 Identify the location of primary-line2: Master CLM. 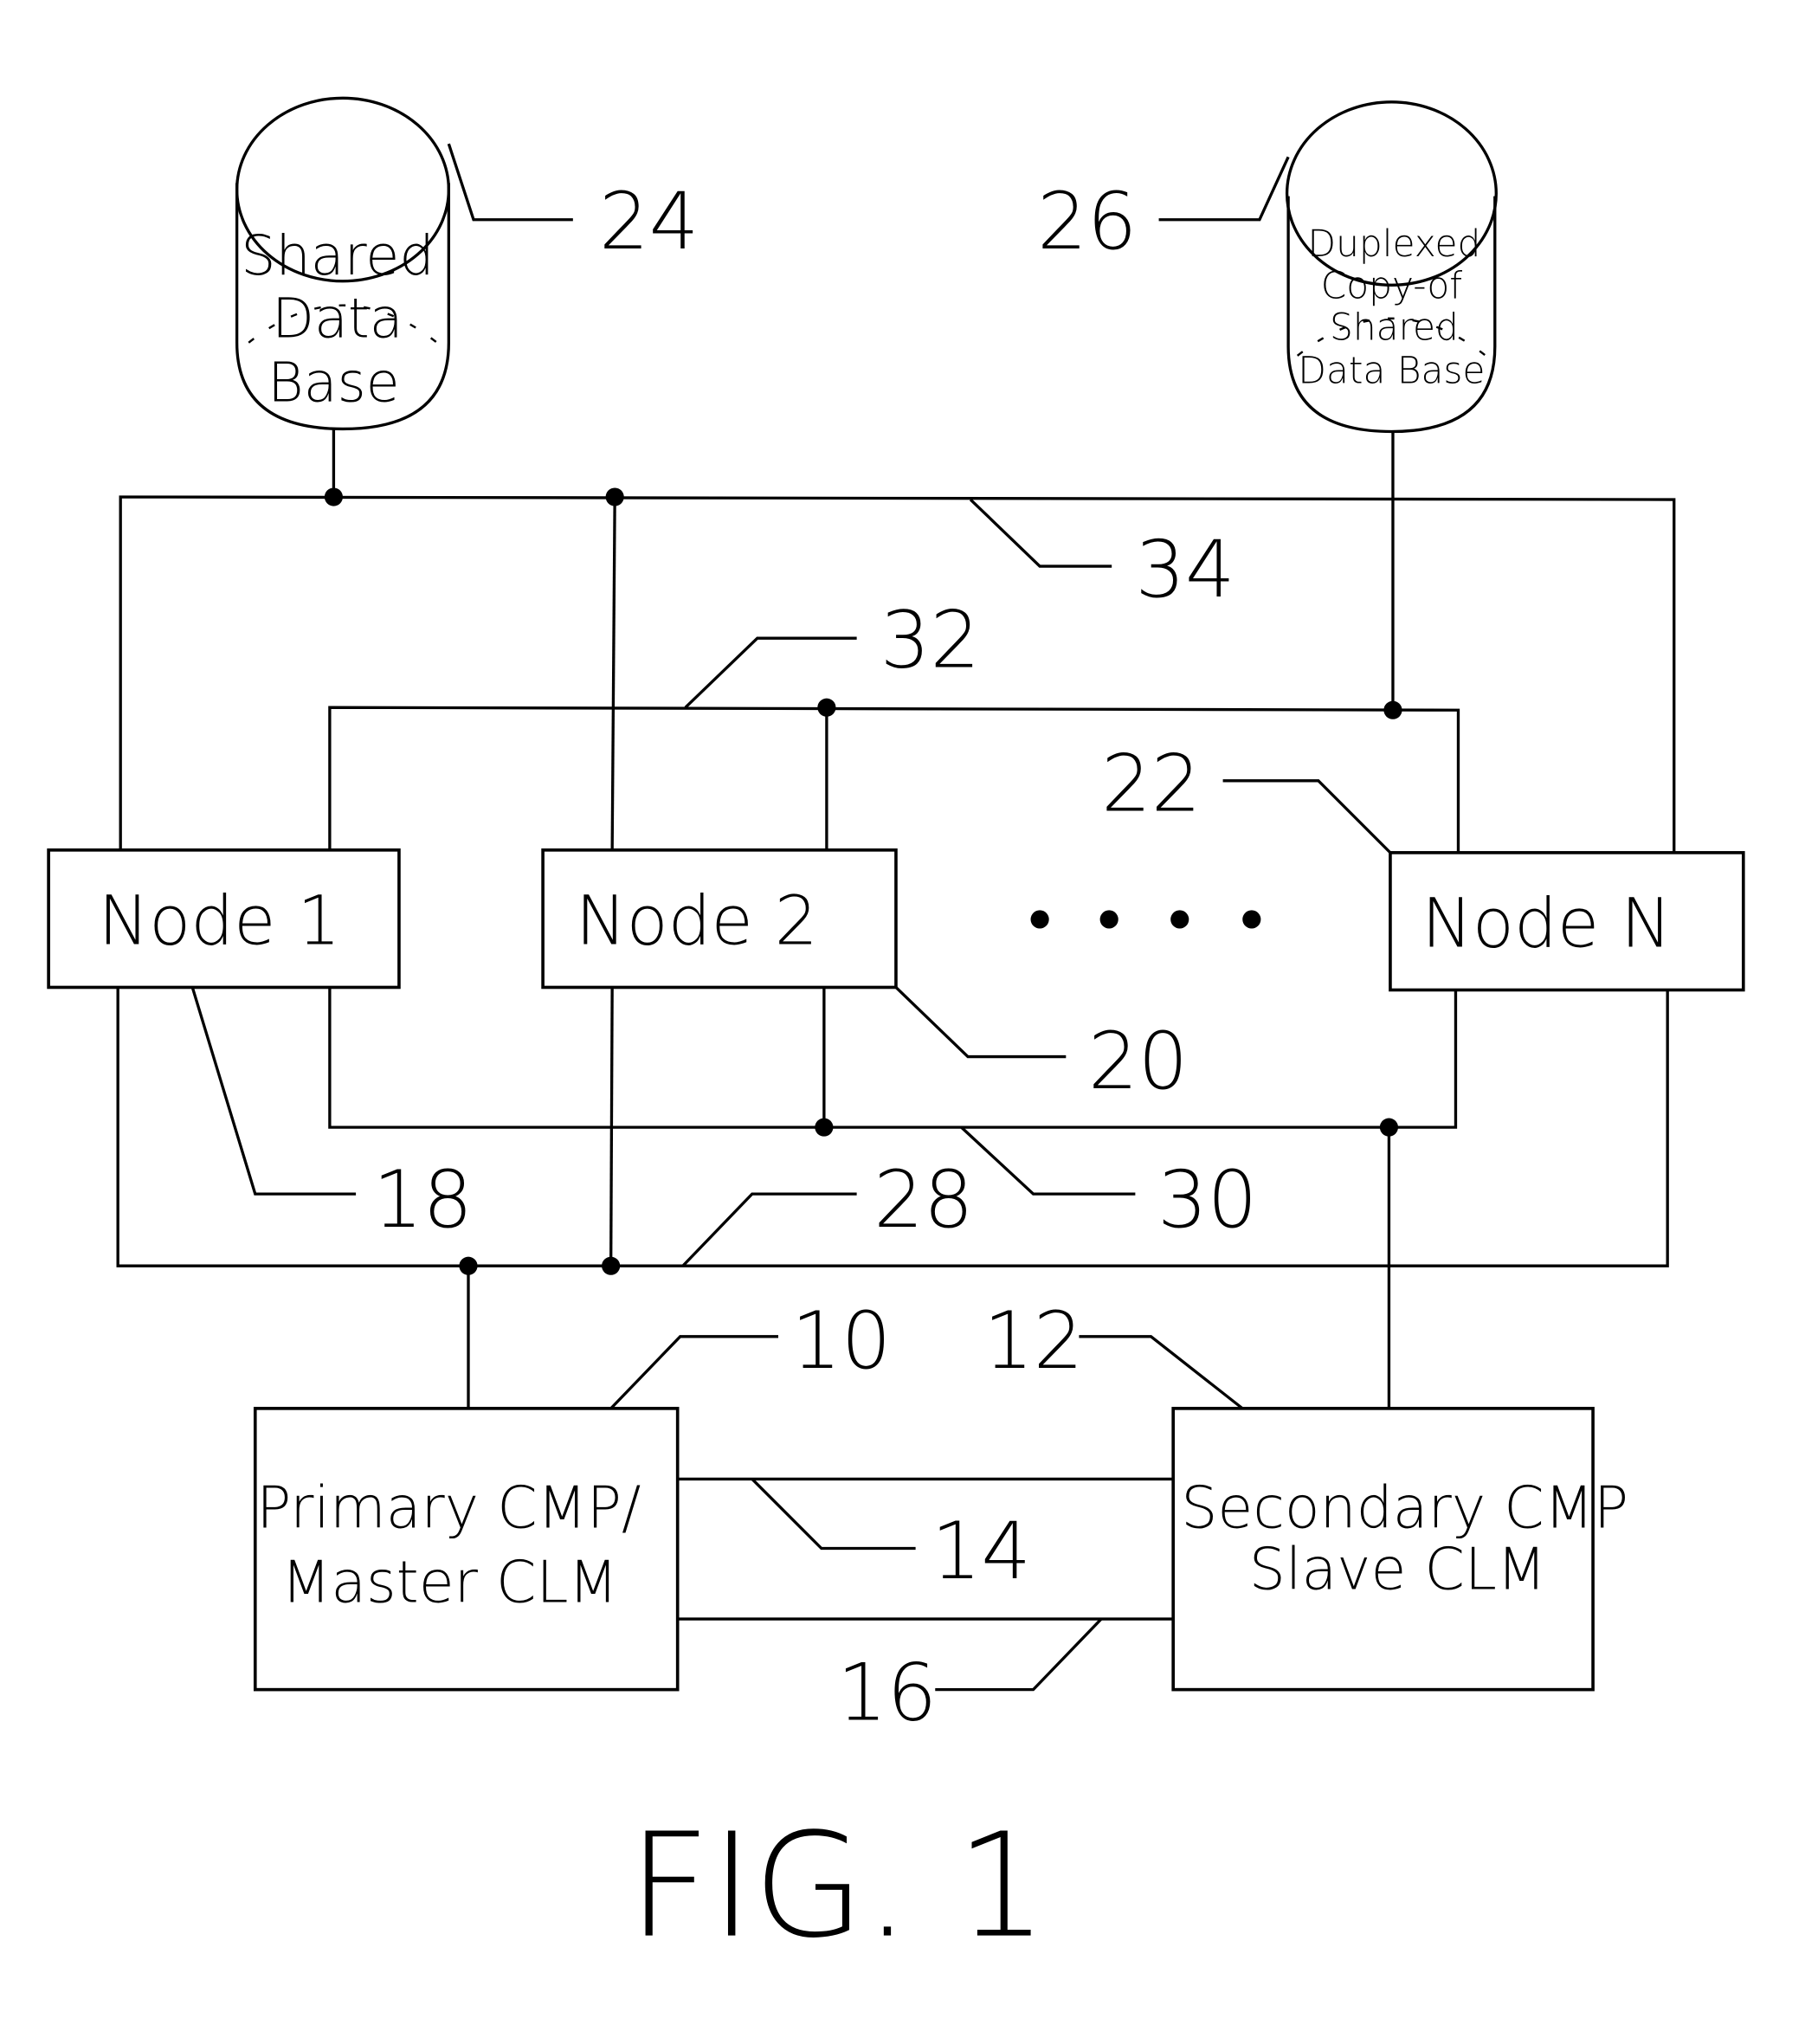
(449, 1582).